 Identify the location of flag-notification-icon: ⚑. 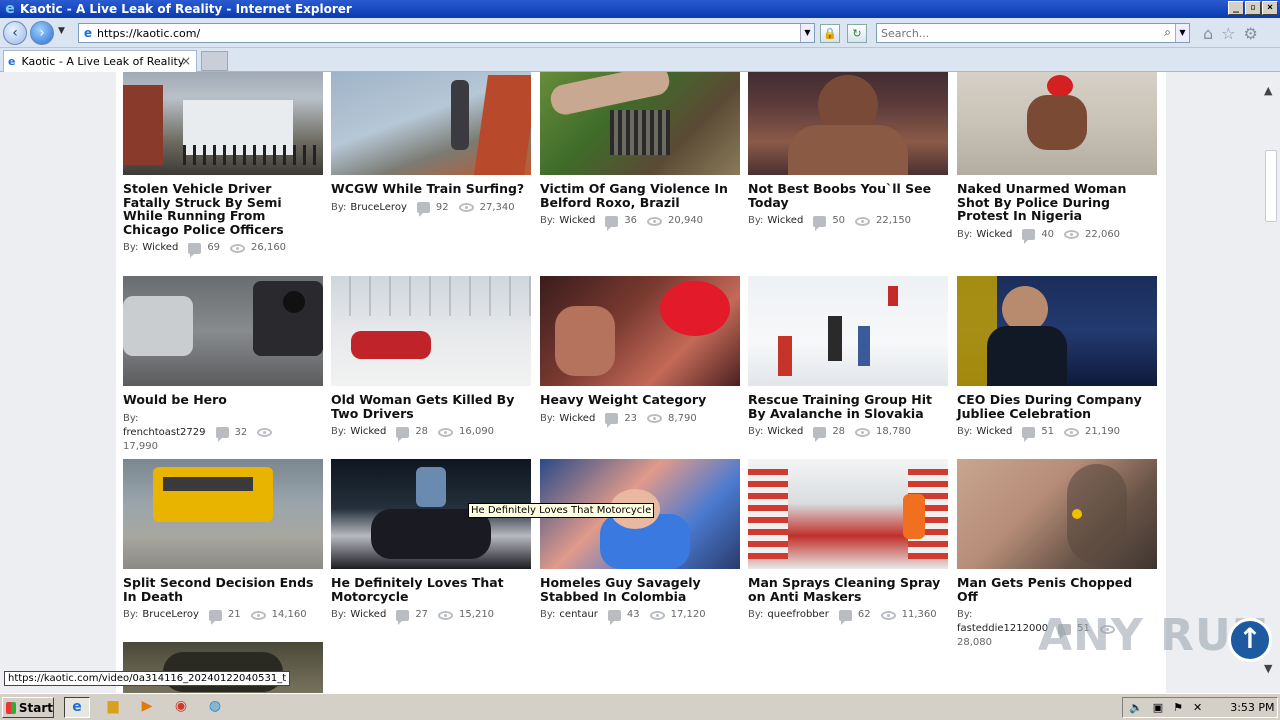
(1178, 707).